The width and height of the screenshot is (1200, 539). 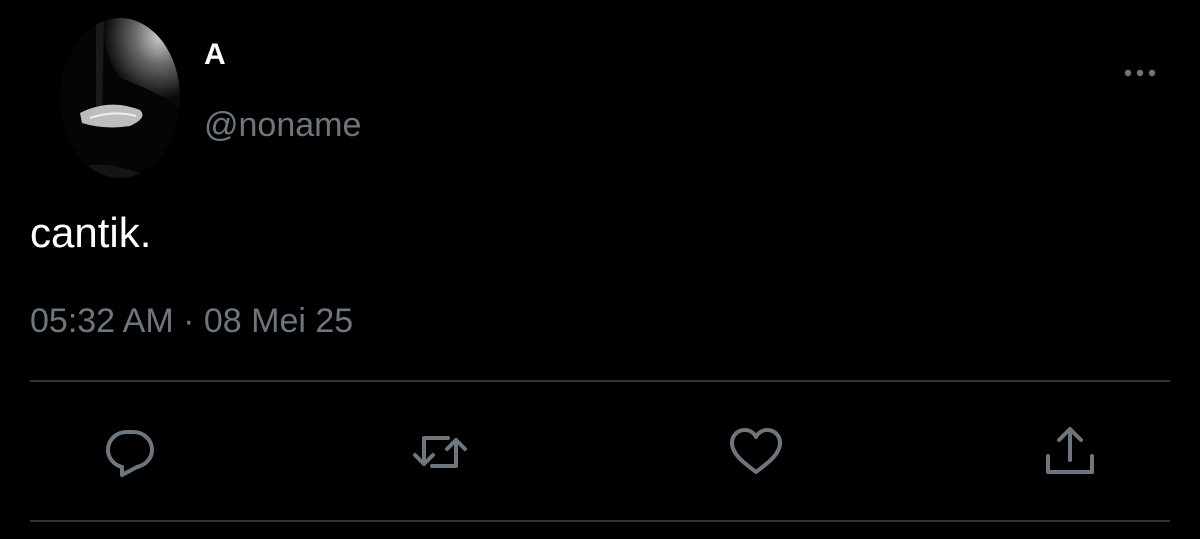 I want to click on avatar, so click(x=120, y=98).